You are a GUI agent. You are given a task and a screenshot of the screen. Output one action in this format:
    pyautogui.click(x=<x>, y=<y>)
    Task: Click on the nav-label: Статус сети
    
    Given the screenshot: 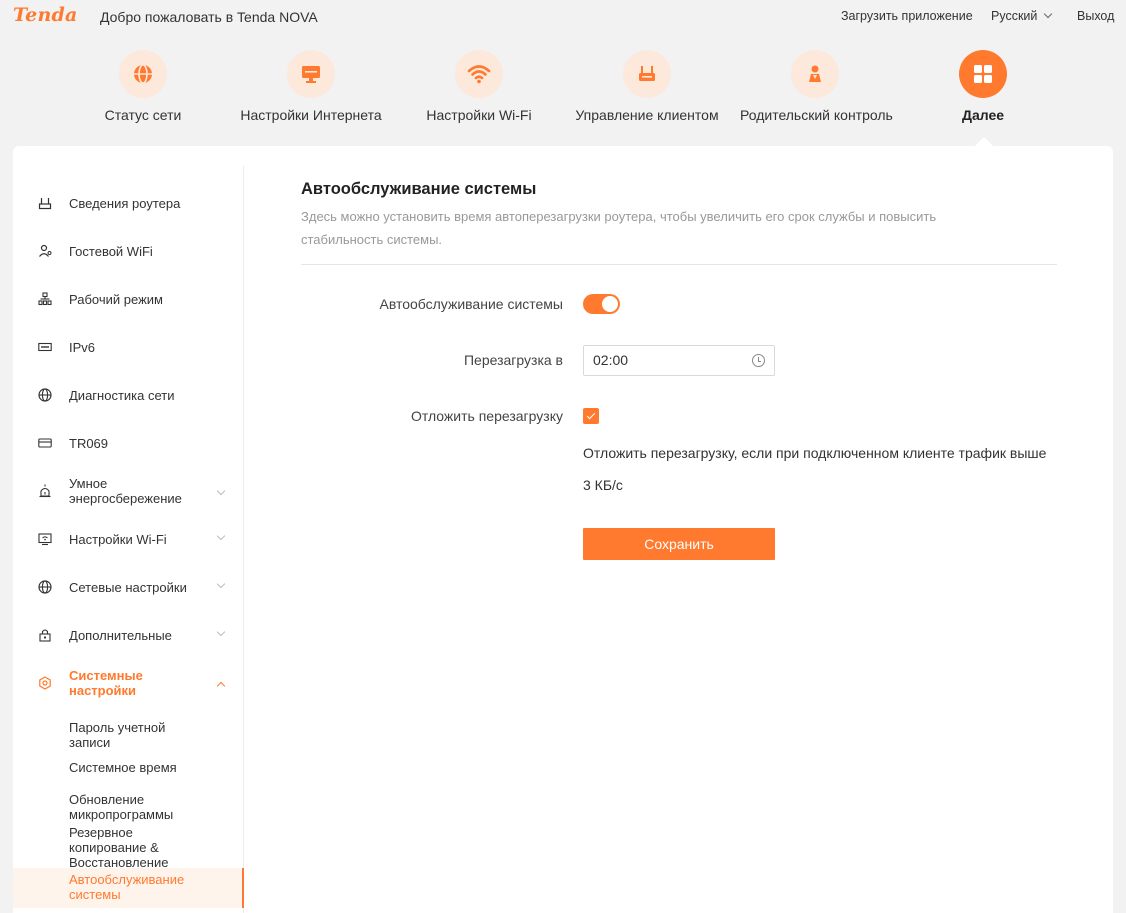 What is the action you would take?
    pyautogui.click(x=143, y=115)
    